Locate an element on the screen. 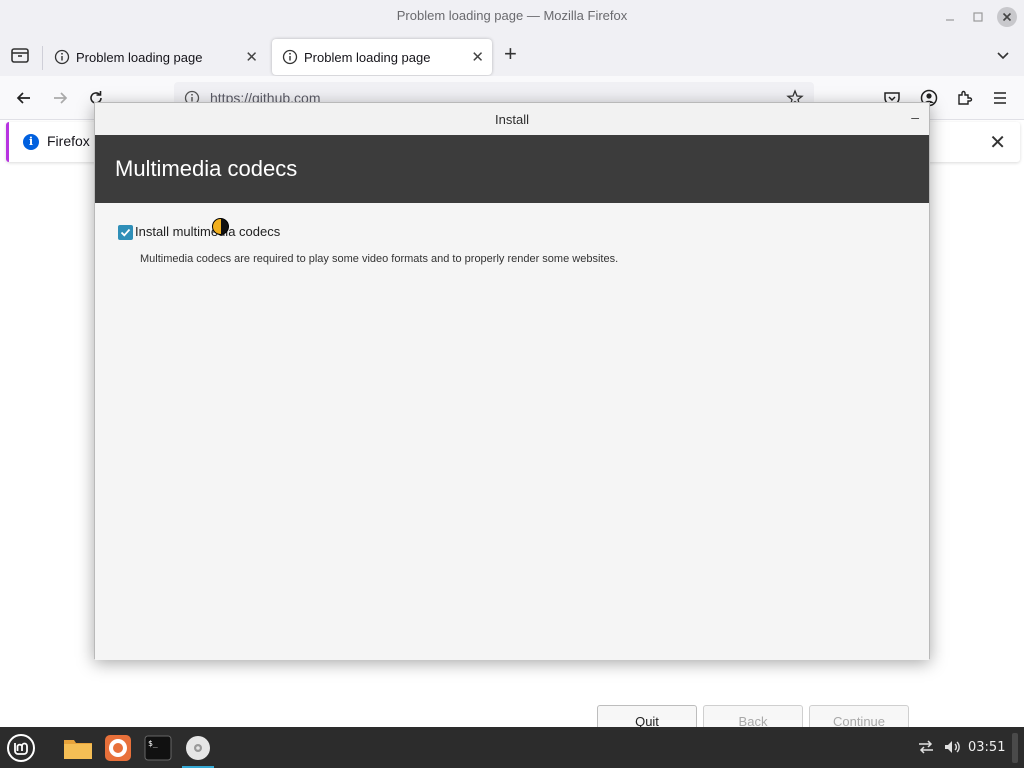 The height and width of the screenshot is (768, 1024). chevron-down-icon is located at coordinates (1003, 56).